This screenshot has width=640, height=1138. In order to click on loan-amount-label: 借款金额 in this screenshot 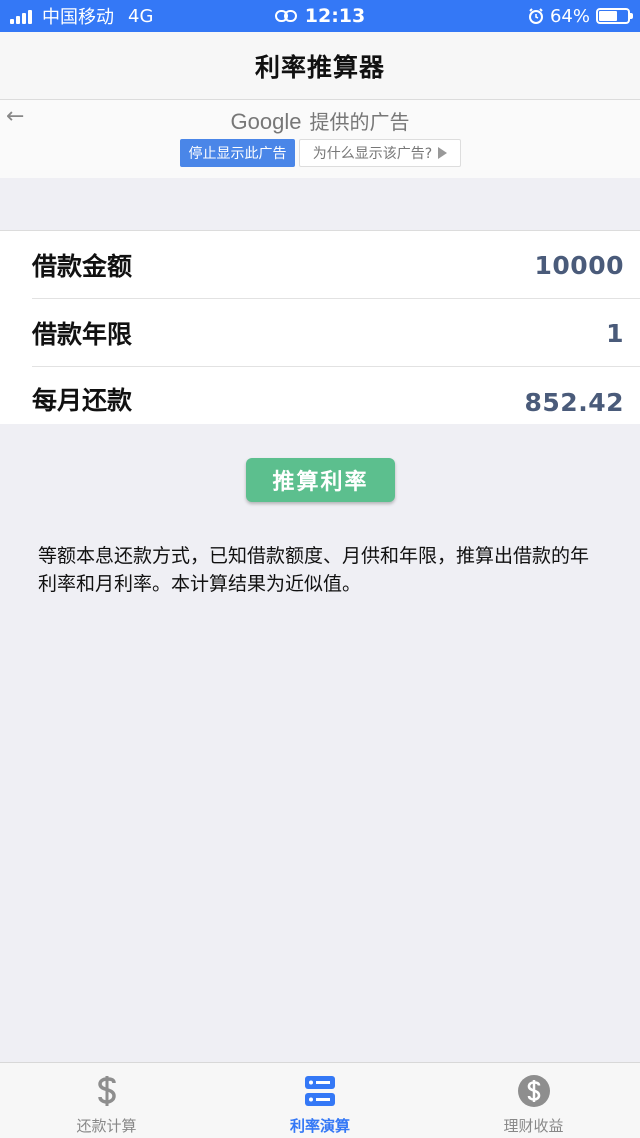, I will do `click(82, 266)`.